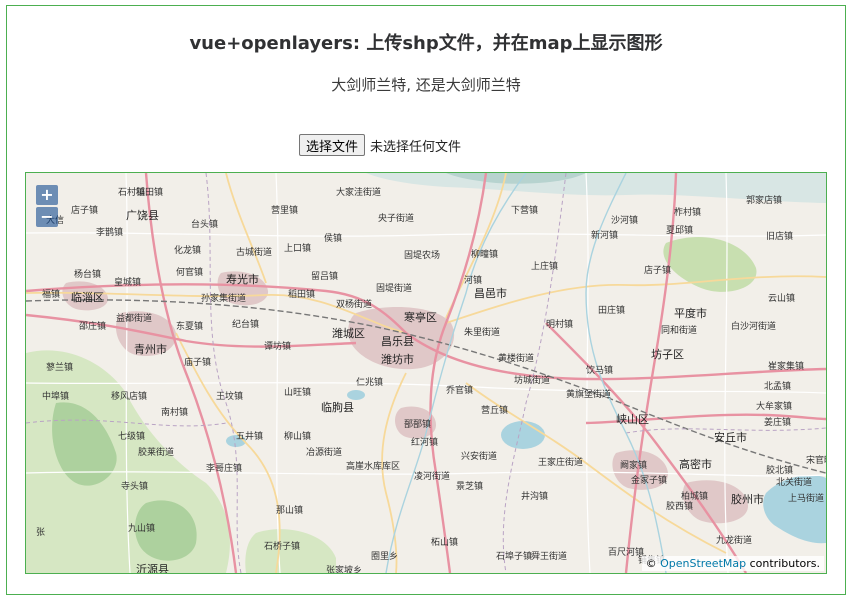 The height and width of the screenshot is (603, 856). I want to click on town-label: 固堤农场, so click(422, 255).